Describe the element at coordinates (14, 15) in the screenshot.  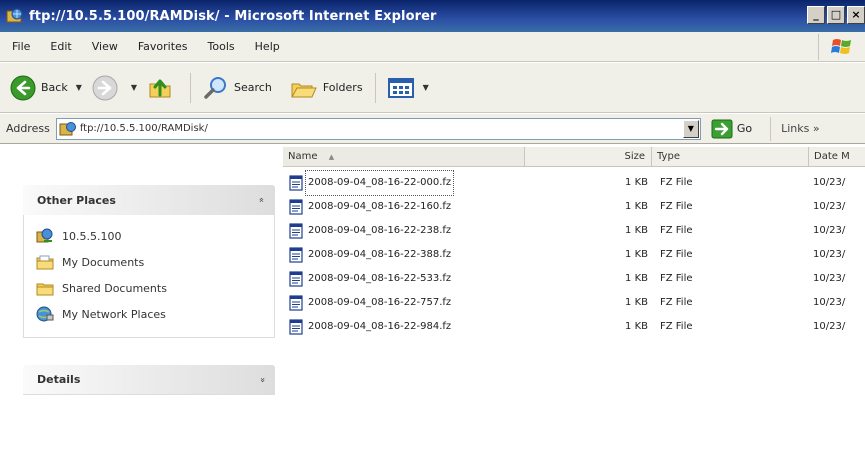
I see `ie-ftp-icon` at that location.